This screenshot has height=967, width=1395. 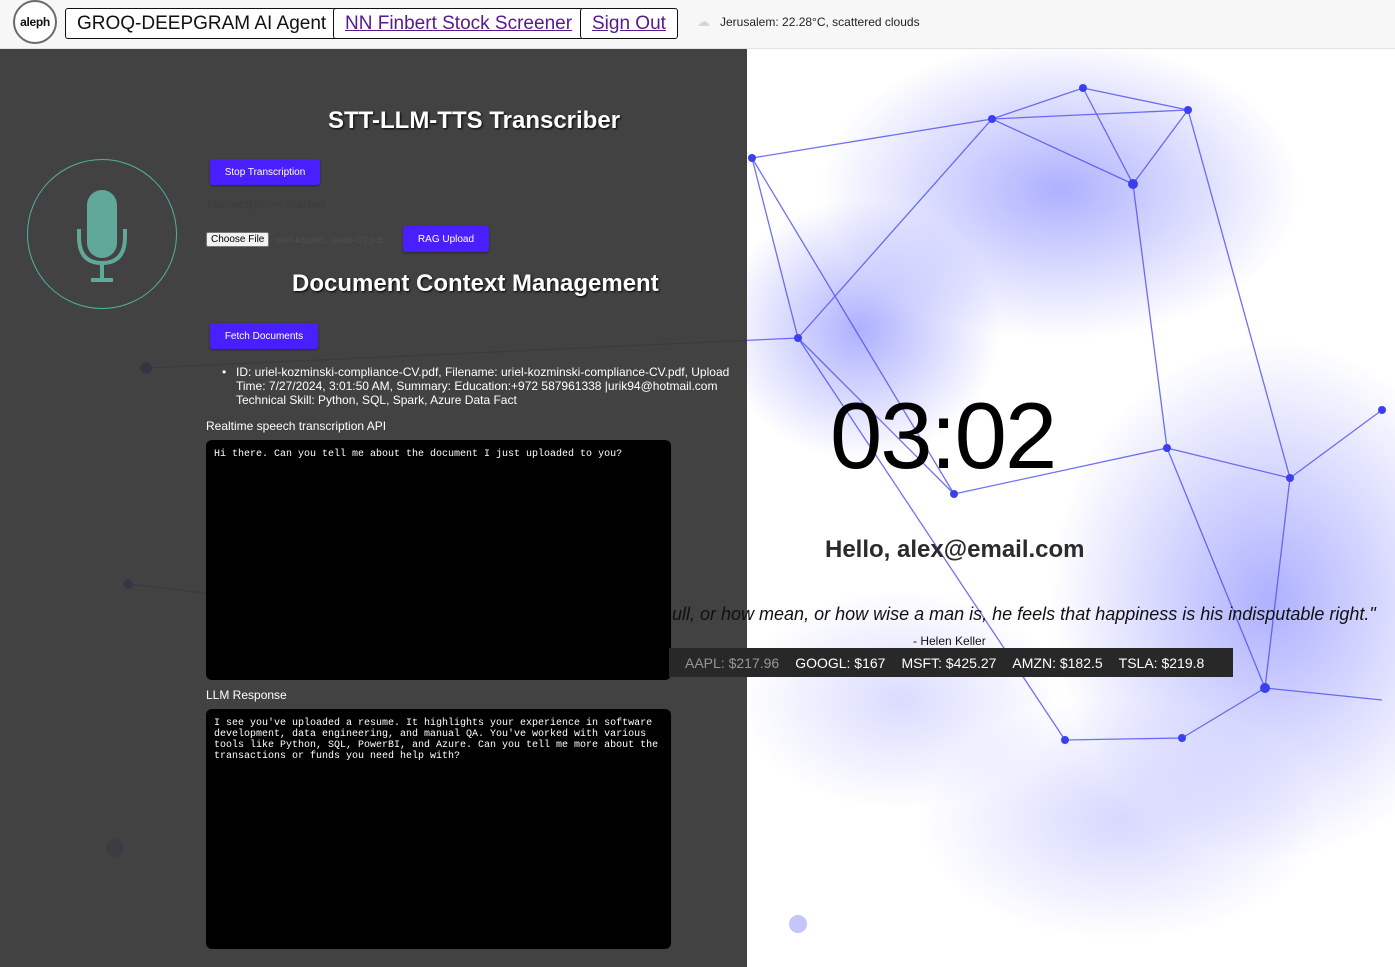 What do you see at coordinates (202, 23) in the screenshot?
I see `app-title-button: GROQ-DEEPGRAM AI Agent` at bounding box center [202, 23].